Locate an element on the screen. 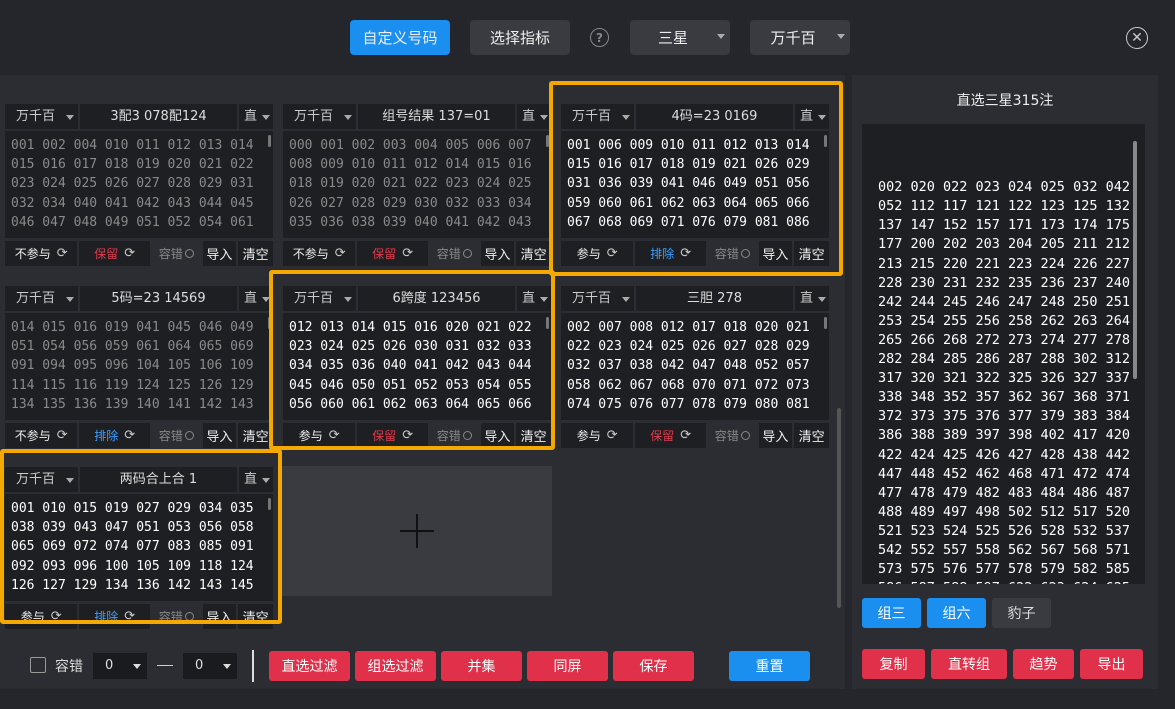  same-screen-button: 同屏 is located at coordinates (567, 666).